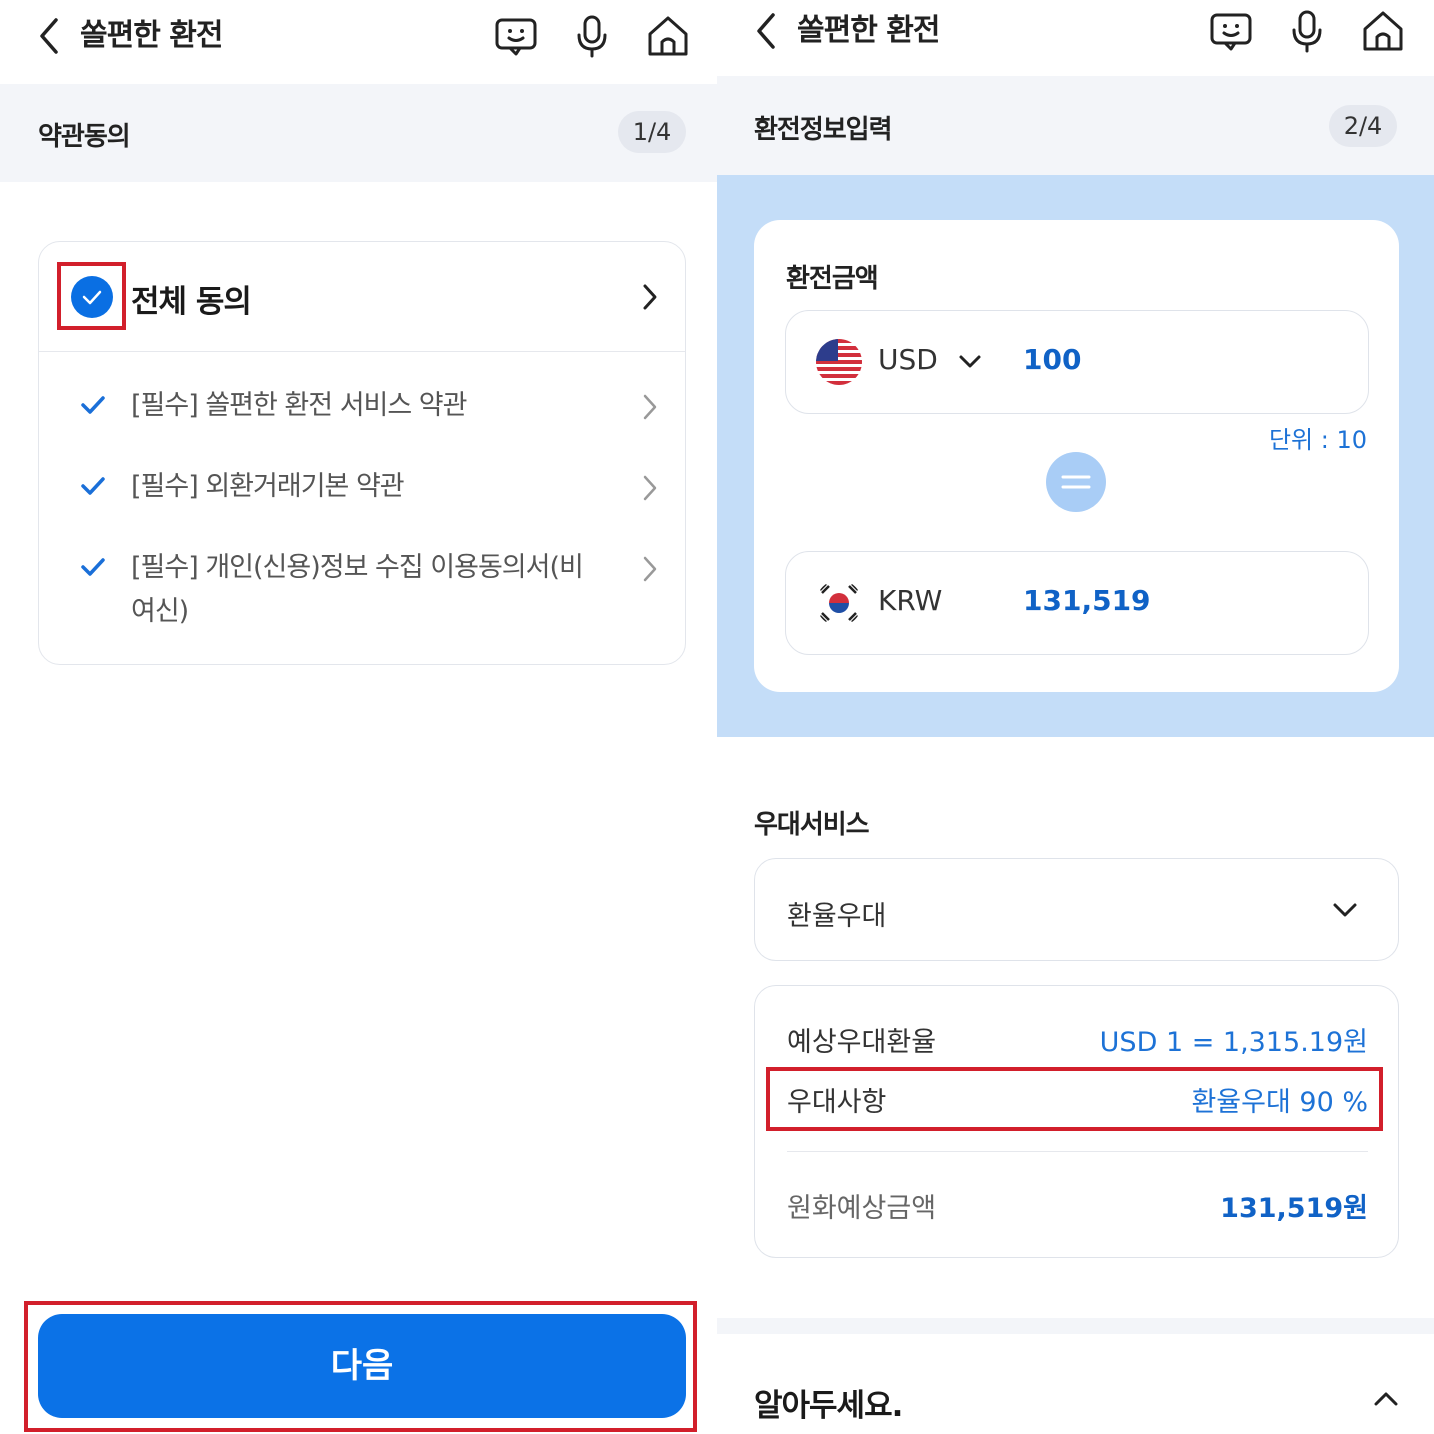 The width and height of the screenshot is (1434, 1434). Describe the element at coordinates (910, 600) in the screenshot. I see `to-currency-code: KRW` at that location.